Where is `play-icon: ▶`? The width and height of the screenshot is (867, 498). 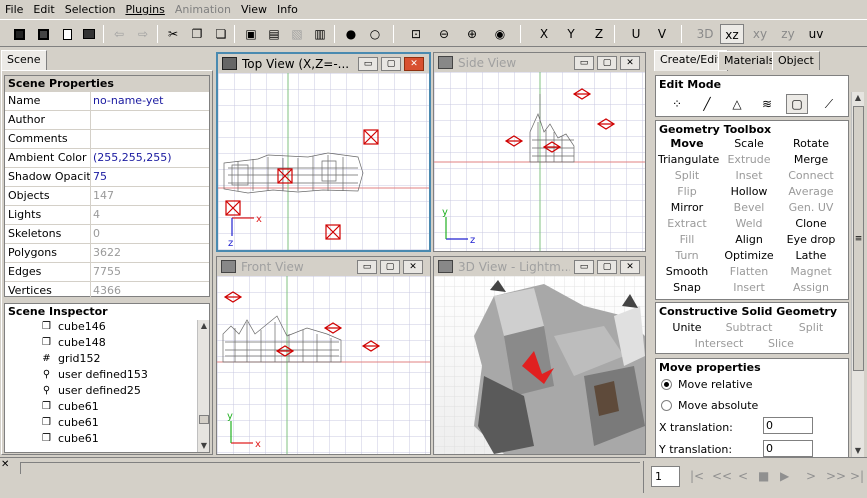 play-icon: ▶ is located at coordinates (784, 476).